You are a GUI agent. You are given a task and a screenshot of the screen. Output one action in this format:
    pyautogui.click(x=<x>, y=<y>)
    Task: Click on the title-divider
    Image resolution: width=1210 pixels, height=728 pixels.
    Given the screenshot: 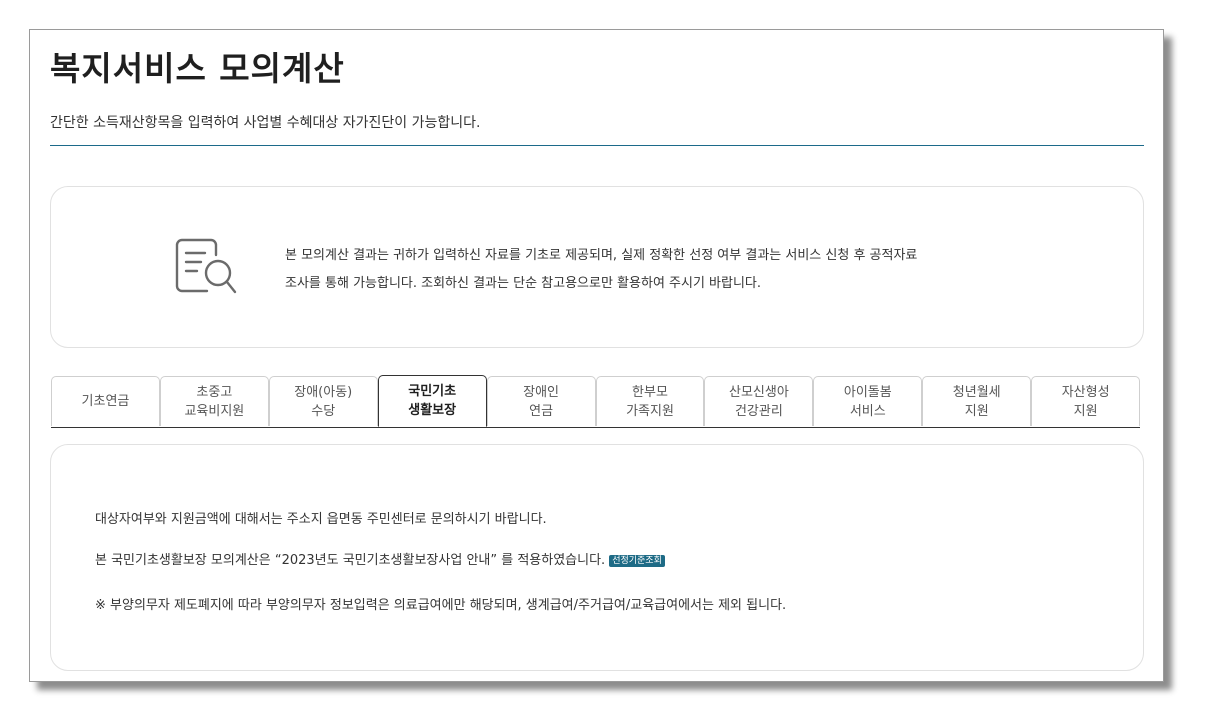 What is the action you would take?
    pyautogui.click(x=597, y=145)
    